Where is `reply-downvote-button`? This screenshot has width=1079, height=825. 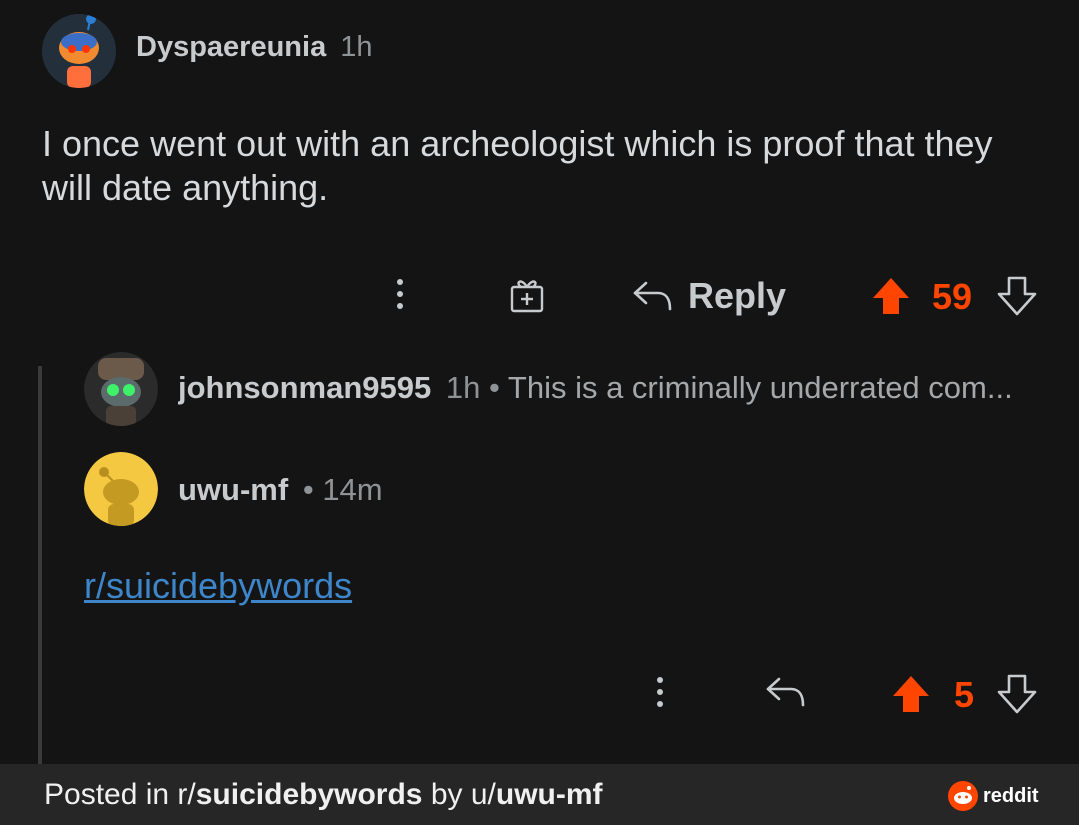
reply-downvote-button is located at coordinates (1017, 694).